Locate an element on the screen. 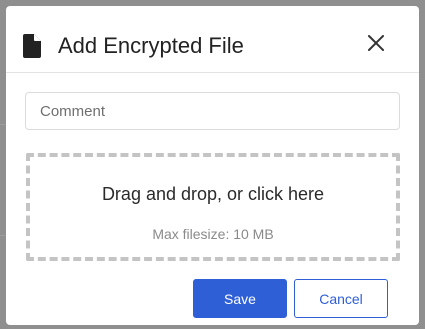 The width and height of the screenshot is (425, 329). close-button is located at coordinates (376, 43).